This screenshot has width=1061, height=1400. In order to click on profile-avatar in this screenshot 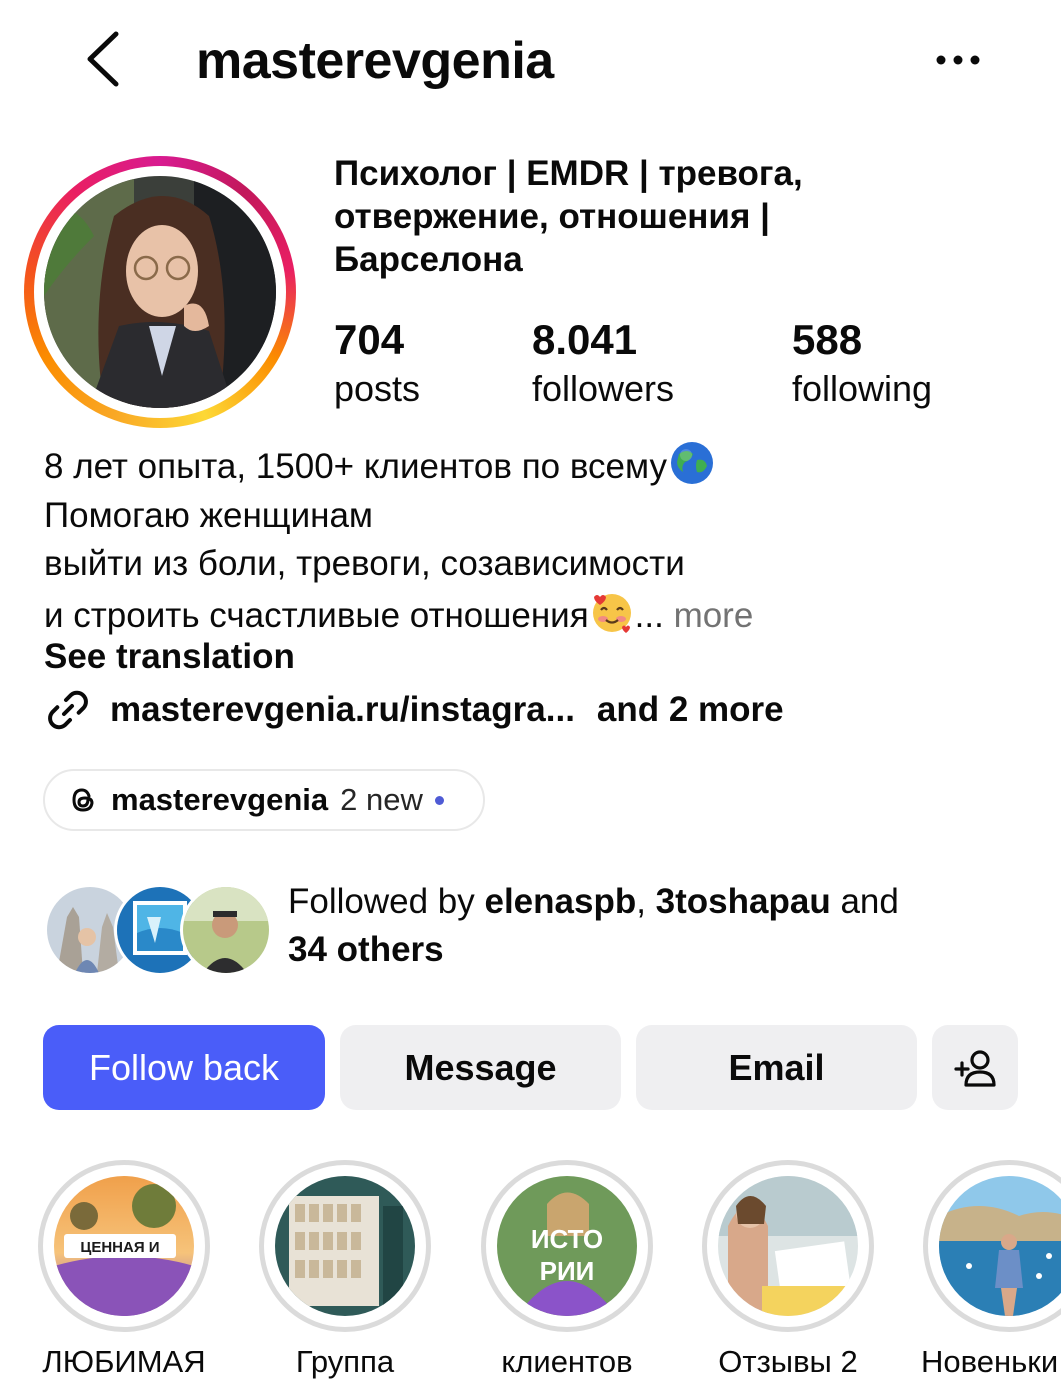, I will do `click(160, 292)`.